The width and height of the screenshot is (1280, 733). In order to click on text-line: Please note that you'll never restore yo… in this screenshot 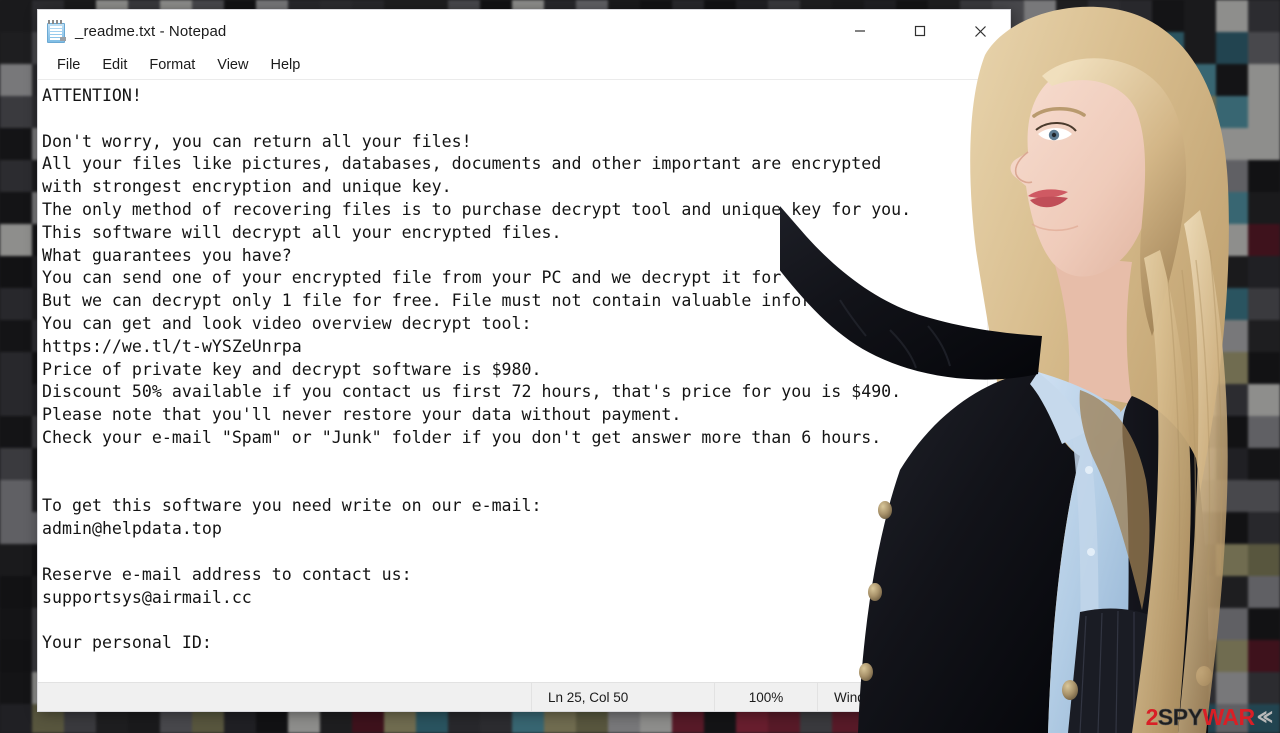, I will do `click(362, 415)`.